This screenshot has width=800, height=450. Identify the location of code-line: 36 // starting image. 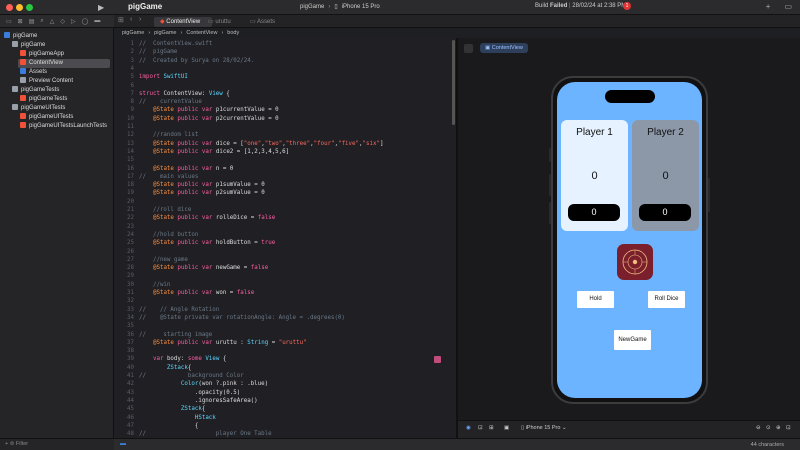
(285, 335).